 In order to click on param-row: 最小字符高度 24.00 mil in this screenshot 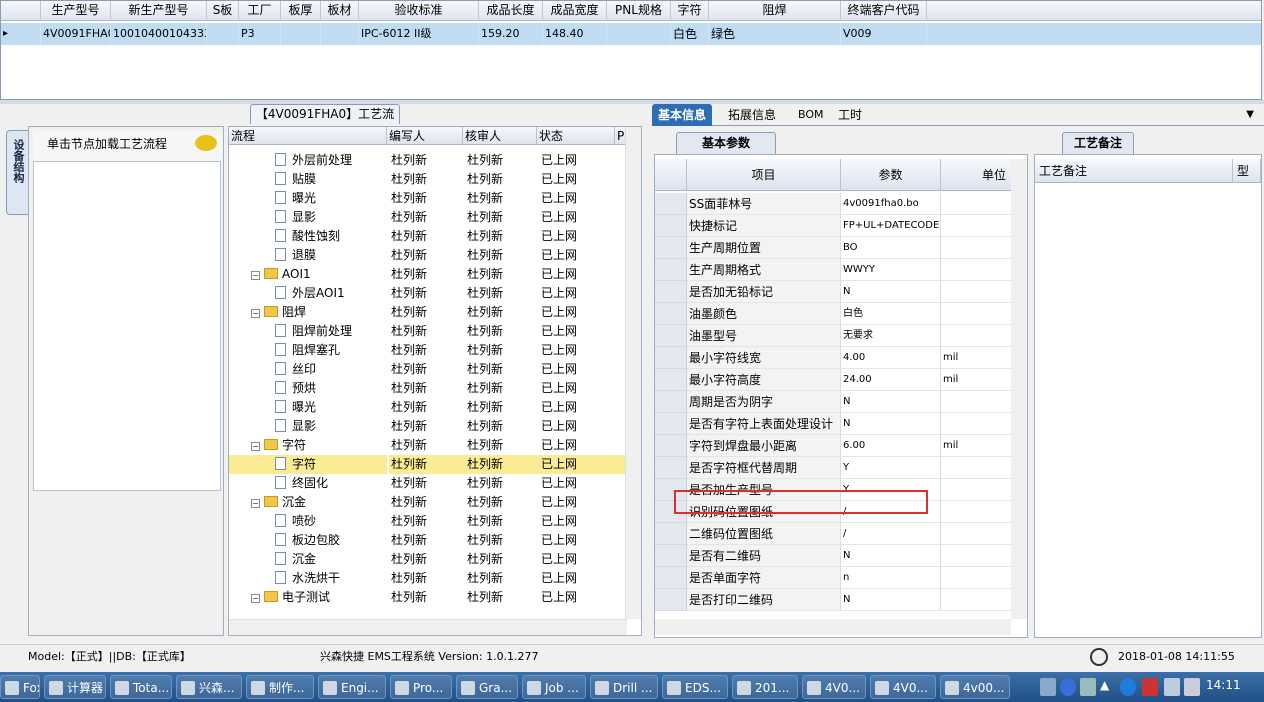, I will do `click(834, 380)`.